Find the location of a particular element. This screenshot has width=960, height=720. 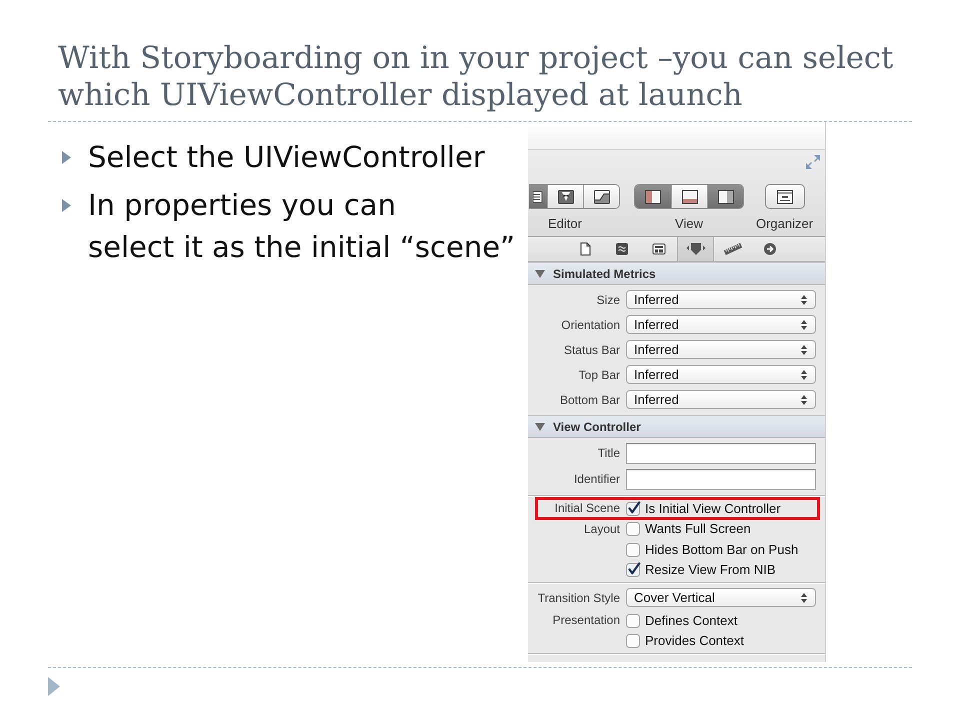

toolbar-button is located at coordinates (784, 196).